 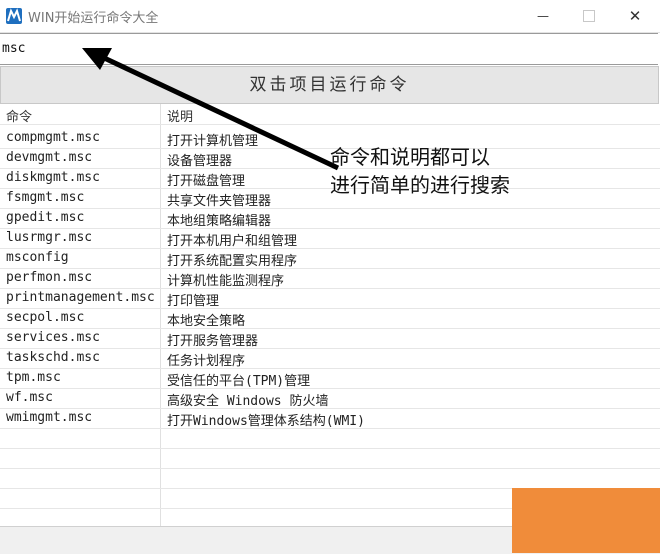 I want to click on cell-description: 打开本机用户和组管理, so click(x=232, y=241).